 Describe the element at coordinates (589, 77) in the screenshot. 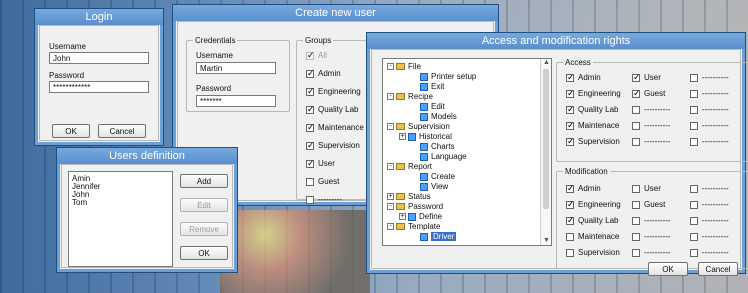

I see `rights-checkbox-label: Admin` at that location.